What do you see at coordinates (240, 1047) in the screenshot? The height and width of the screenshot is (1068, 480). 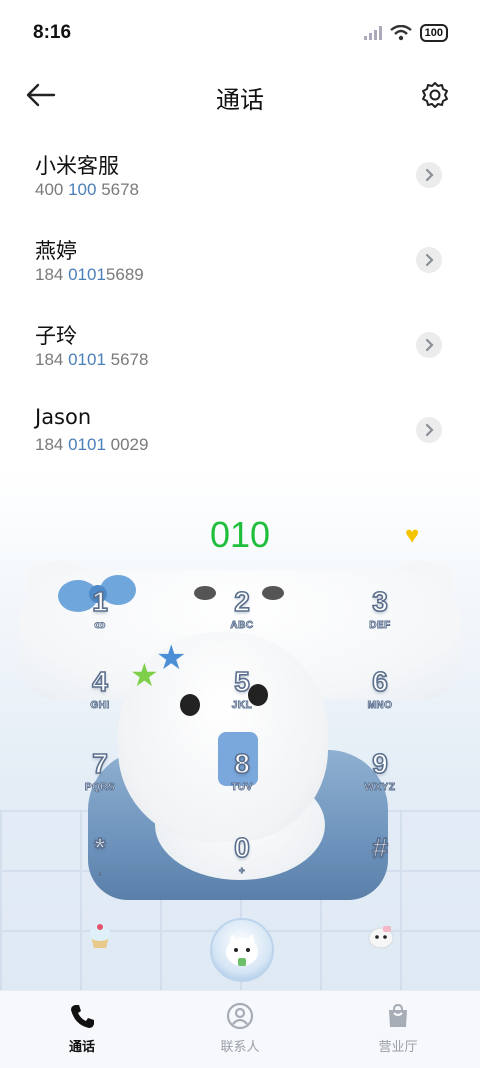 I see `tab-label: 联系人` at bounding box center [240, 1047].